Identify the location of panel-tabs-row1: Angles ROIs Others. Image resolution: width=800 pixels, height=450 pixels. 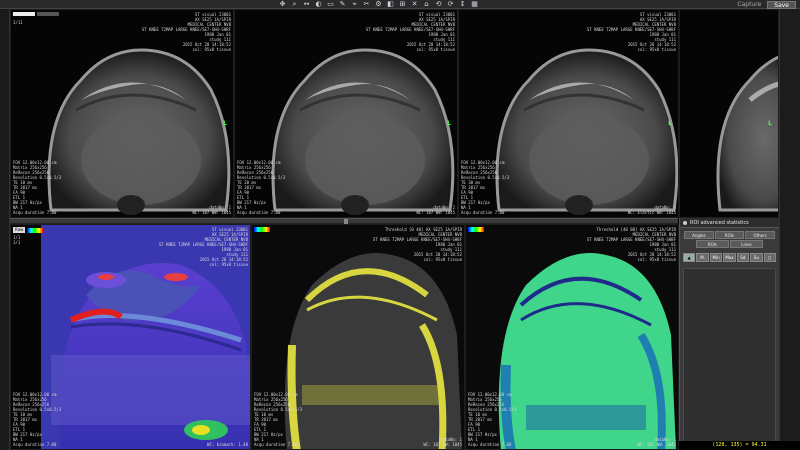
(729, 233).